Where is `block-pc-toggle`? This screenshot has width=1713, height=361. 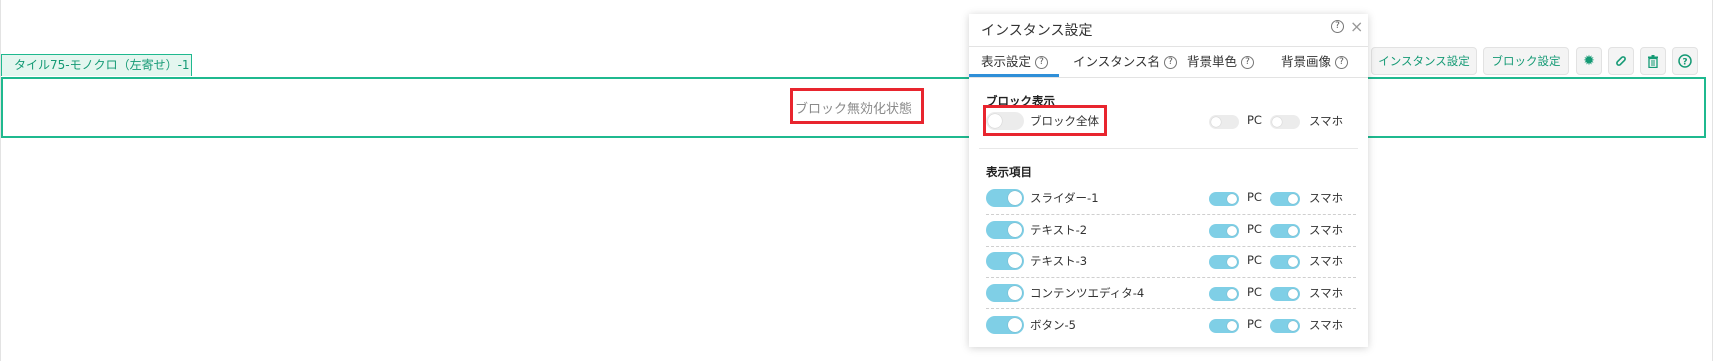 block-pc-toggle is located at coordinates (1224, 122).